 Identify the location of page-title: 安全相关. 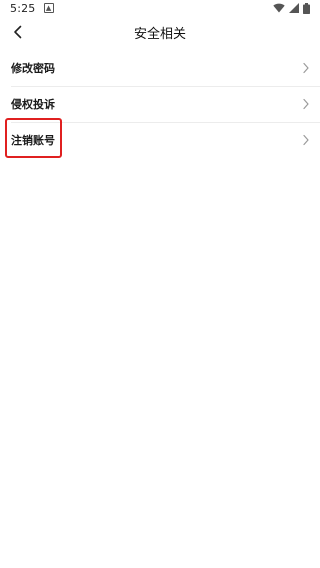
(159, 34).